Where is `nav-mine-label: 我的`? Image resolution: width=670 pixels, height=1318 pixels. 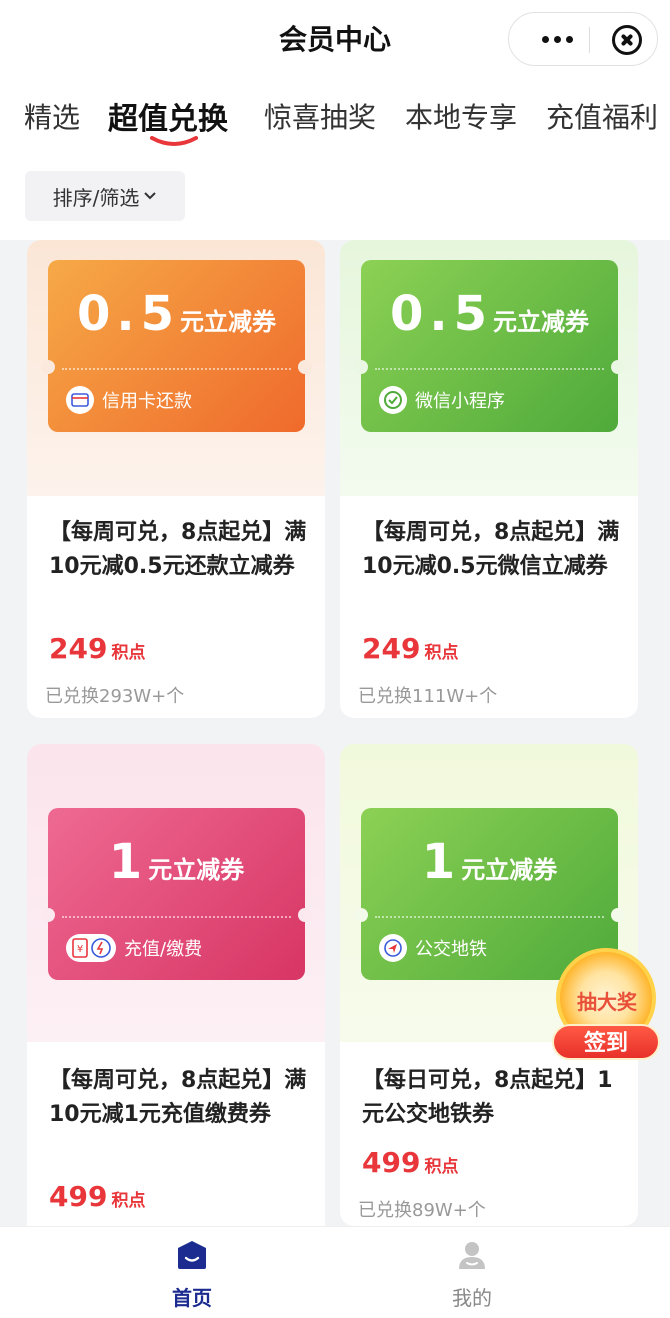 nav-mine-label: 我的 is located at coordinates (472, 1298).